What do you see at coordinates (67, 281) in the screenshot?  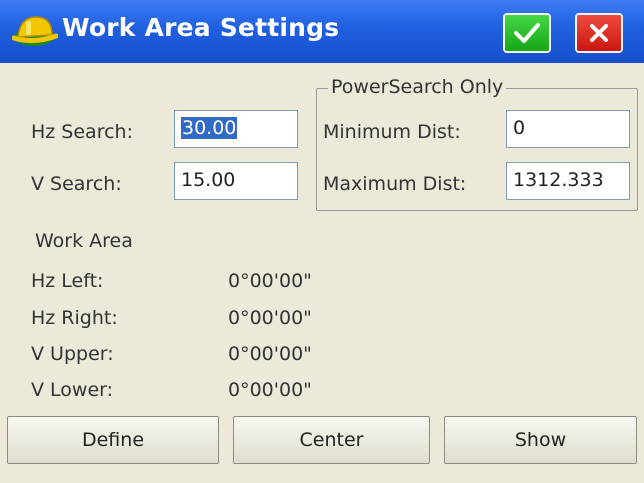 I see `hz-left-label: Hz Left:` at bounding box center [67, 281].